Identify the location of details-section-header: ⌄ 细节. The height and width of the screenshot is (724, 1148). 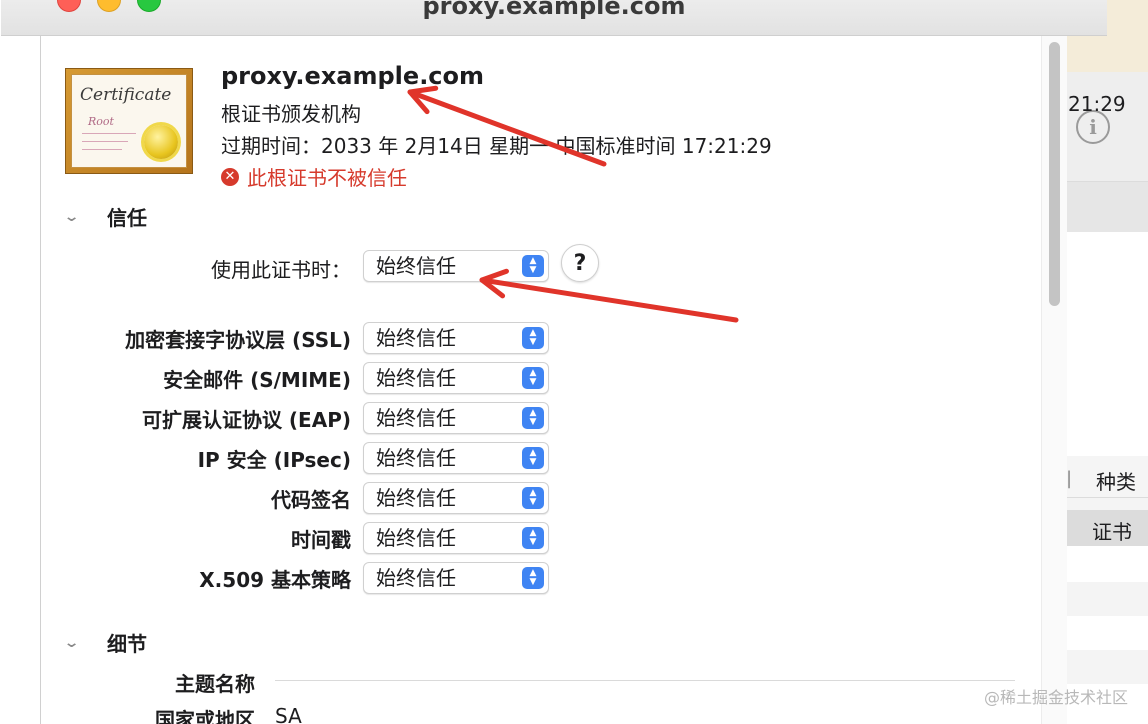
(105, 642).